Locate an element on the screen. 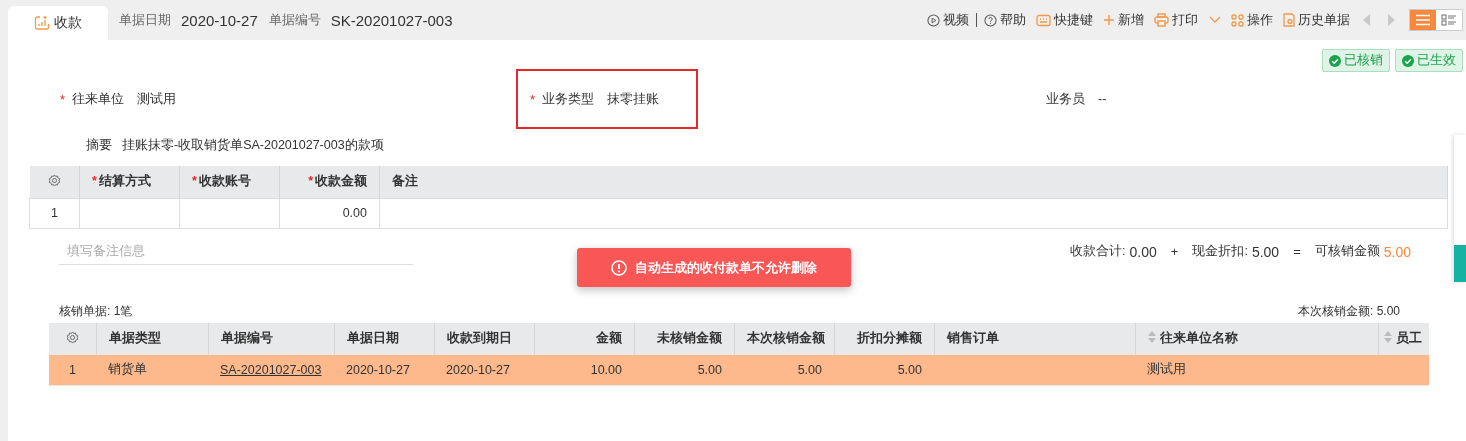 The height and width of the screenshot is (441, 1466). column-header: 本次核销金额 is located at coordinates (784, 338).